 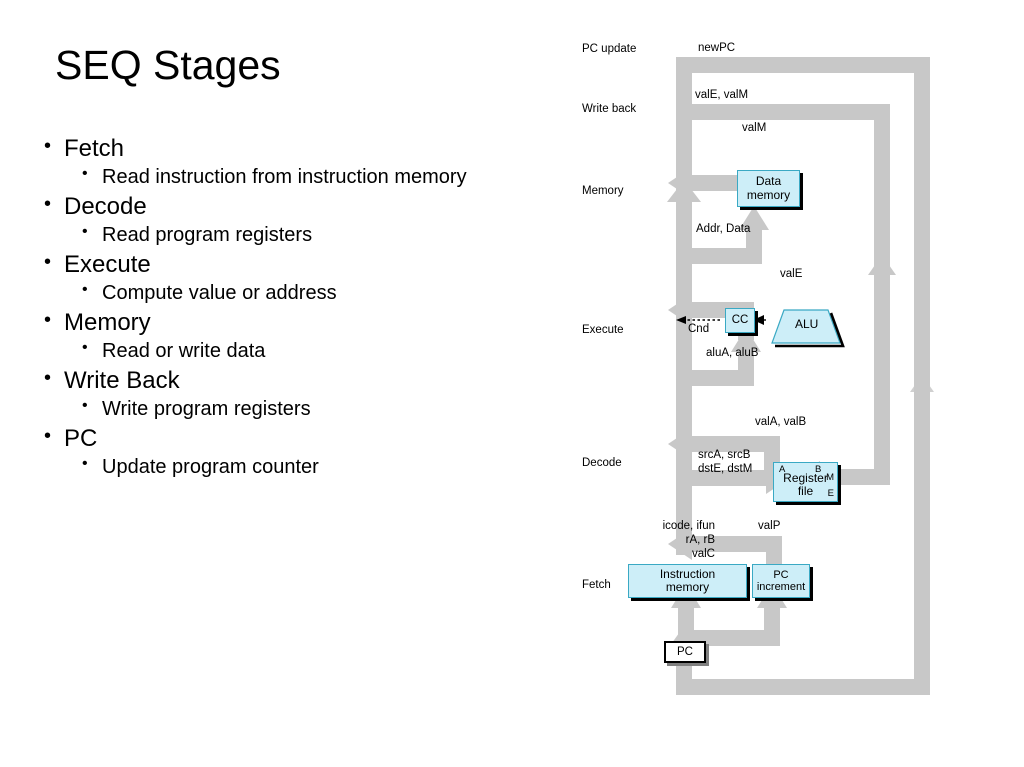 What do you see at coordinates (807, 324) in the screenshot?
I see `alu-label: ALU` at bounding box center [807, 324].